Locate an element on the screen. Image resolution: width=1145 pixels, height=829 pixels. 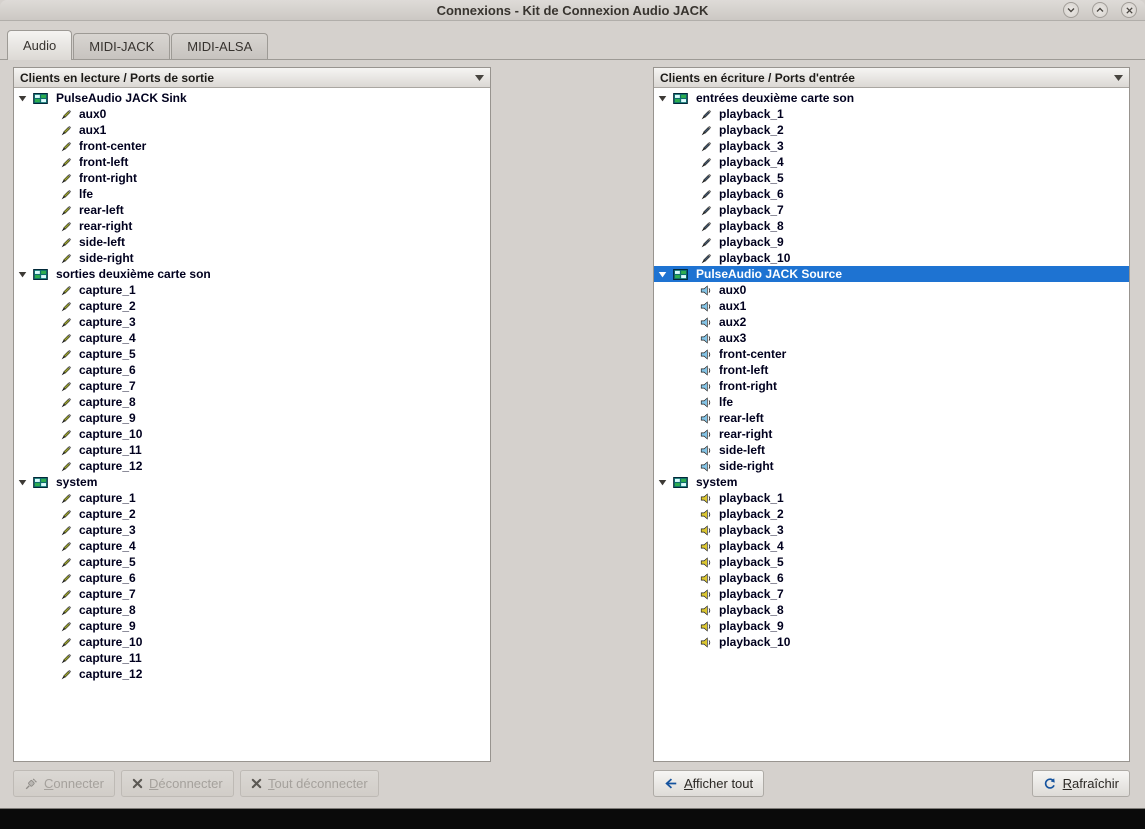
close-button is located at coordinates (1129, 10).